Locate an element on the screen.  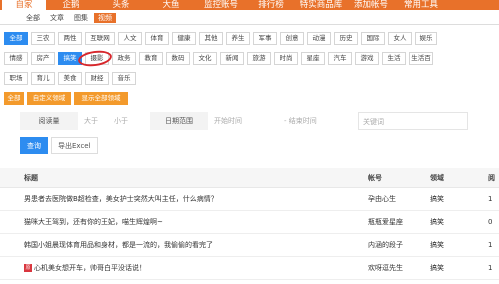
category-tag: 情感 is located at coordinates (16, 58).